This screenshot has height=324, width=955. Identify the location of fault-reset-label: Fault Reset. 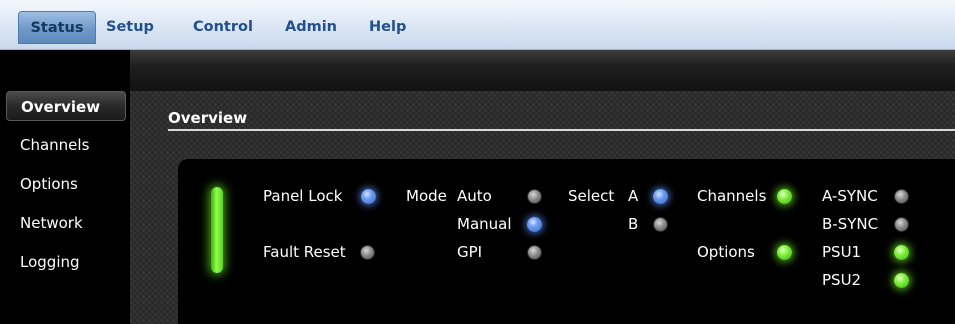
(304, 252).